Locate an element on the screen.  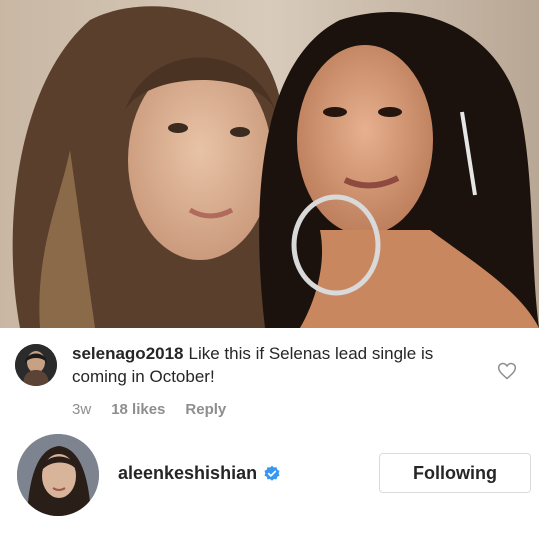
commenter-avatar is located at coordinates (36, 365).